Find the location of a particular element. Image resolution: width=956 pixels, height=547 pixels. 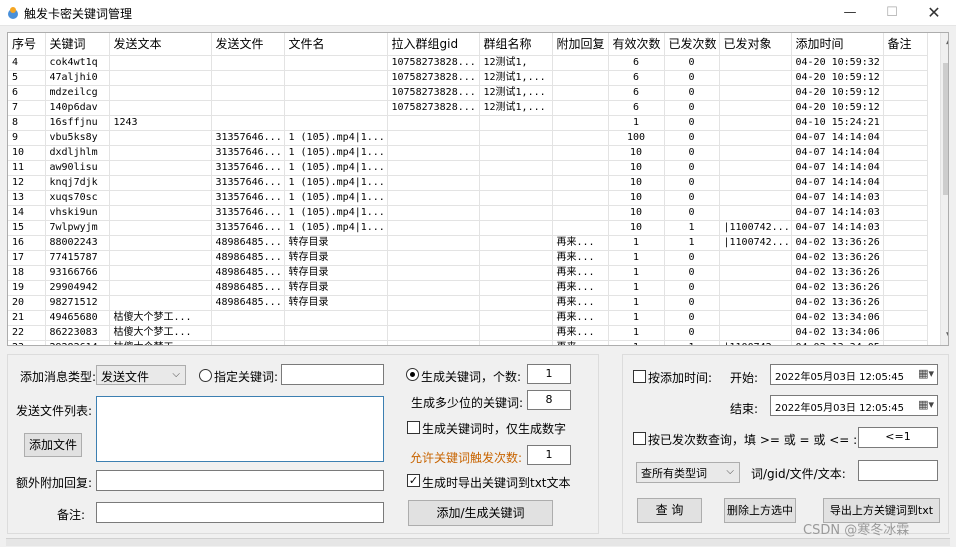

specify-kw-label: 指定关键词: is located at coordinates (246, 377).